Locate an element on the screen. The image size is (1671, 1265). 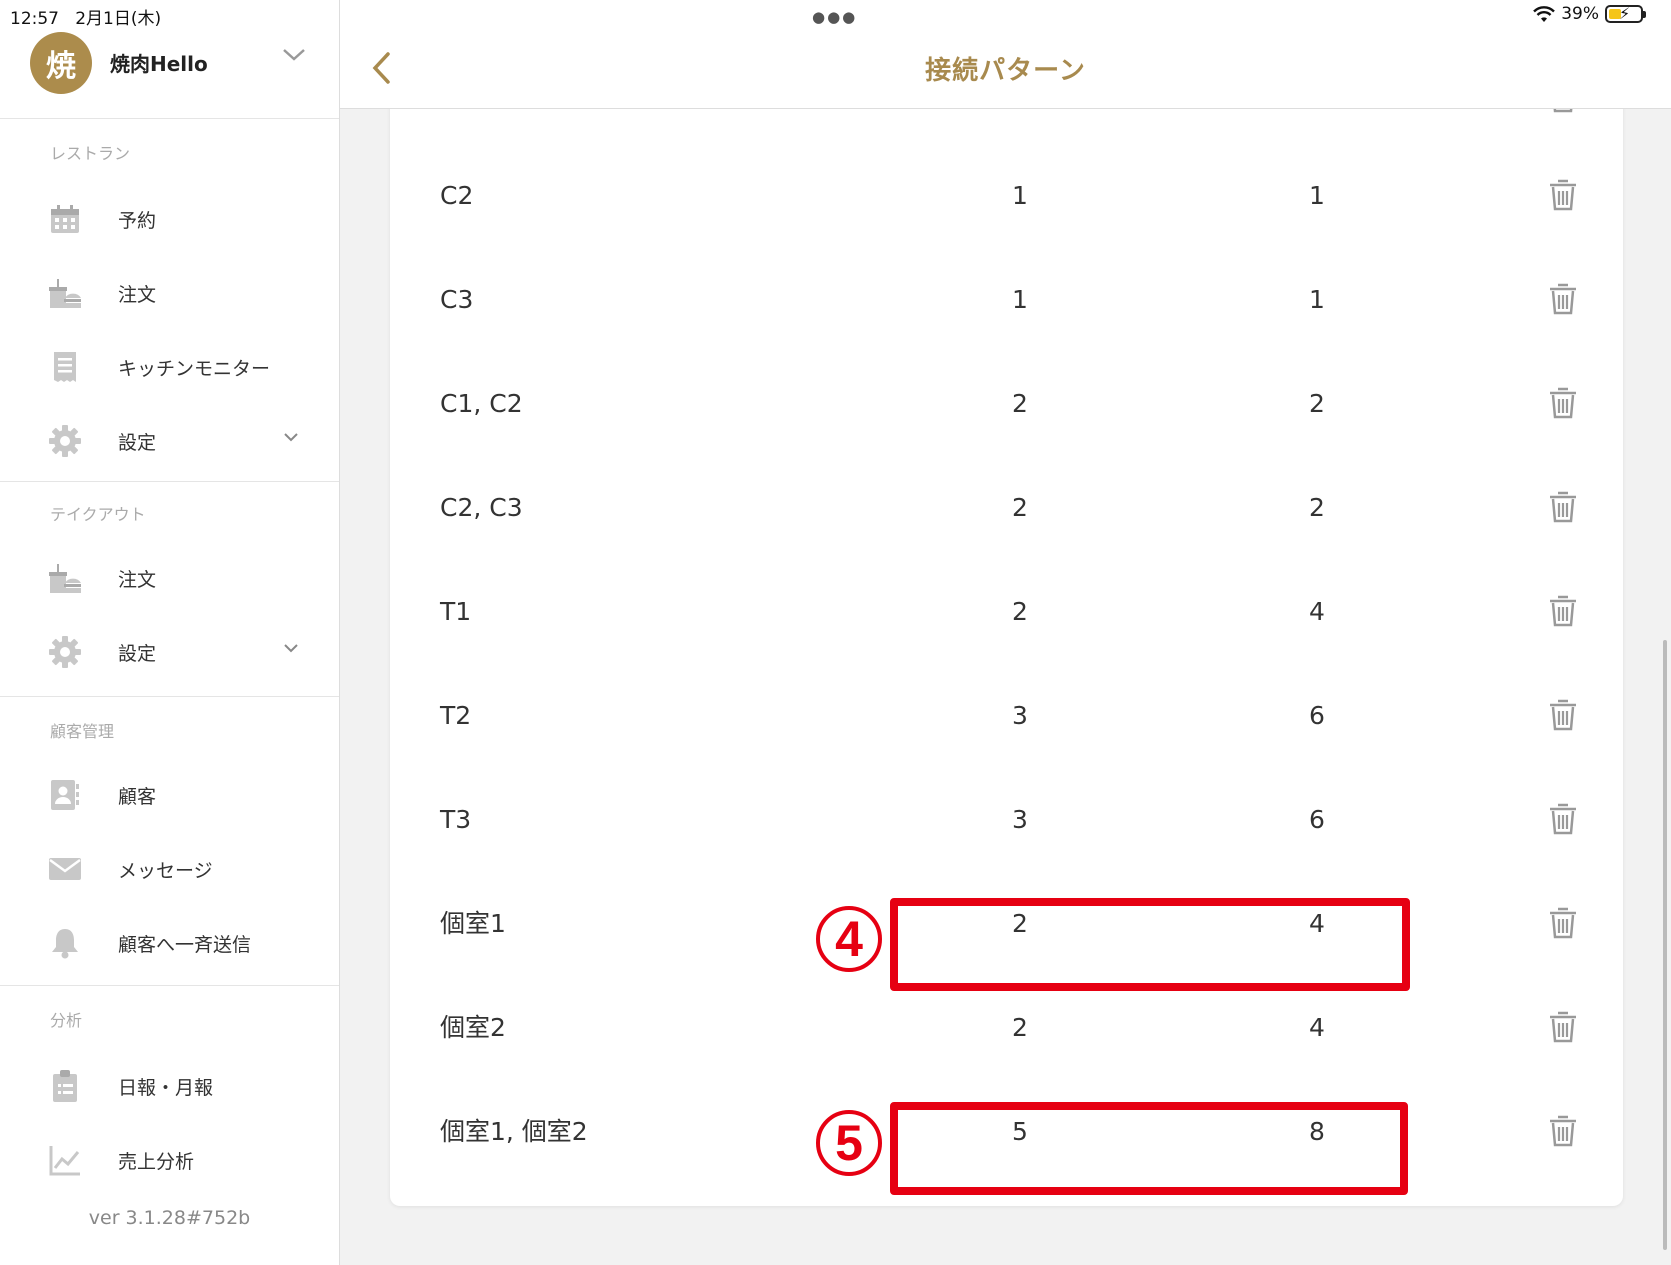
pattern-name: T2 is located at coordinates (456, 715).